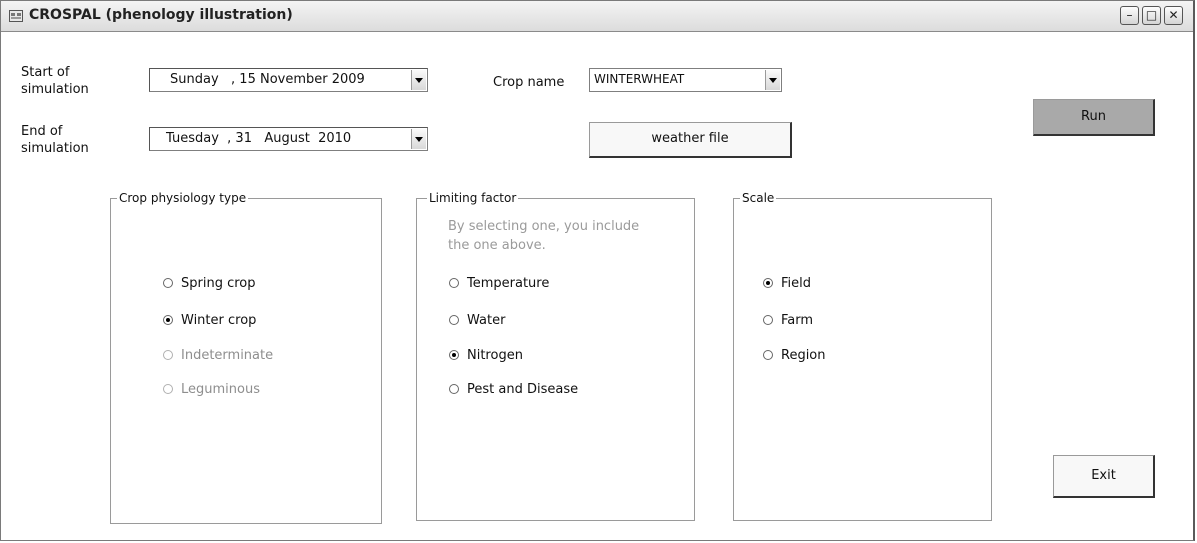 This screenshot has height=543, width=1197. I want to click on weather-file-button: weather file, so click(690, 140).